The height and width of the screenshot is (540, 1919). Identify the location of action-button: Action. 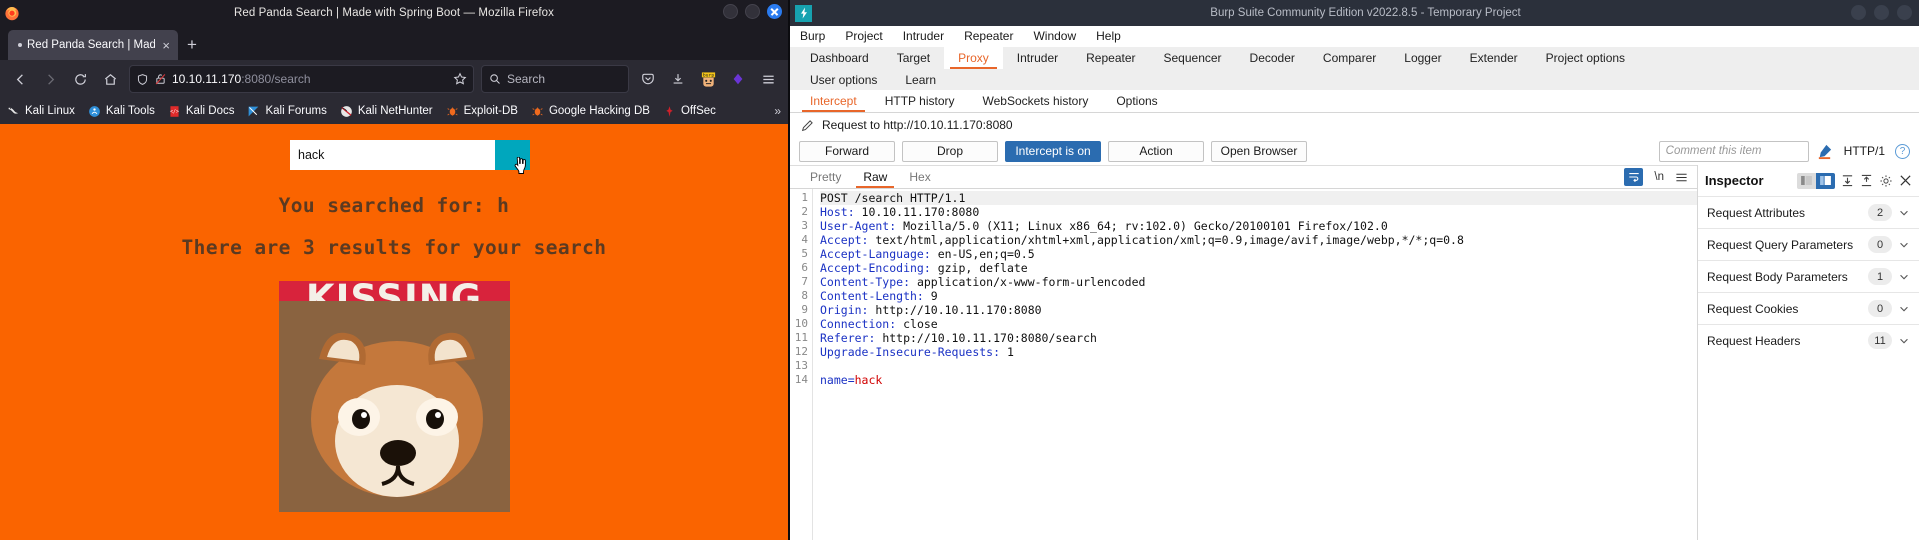
(1156, 151).